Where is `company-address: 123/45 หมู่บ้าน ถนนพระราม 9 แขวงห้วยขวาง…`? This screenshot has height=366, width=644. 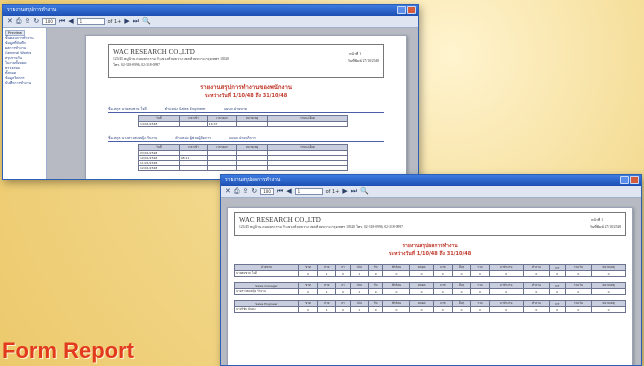
company-address: 123/45 หมู่บ้าน ถนนพระราม 9 แขวงห้วยขวาง… is located at coordinates (321, 227).